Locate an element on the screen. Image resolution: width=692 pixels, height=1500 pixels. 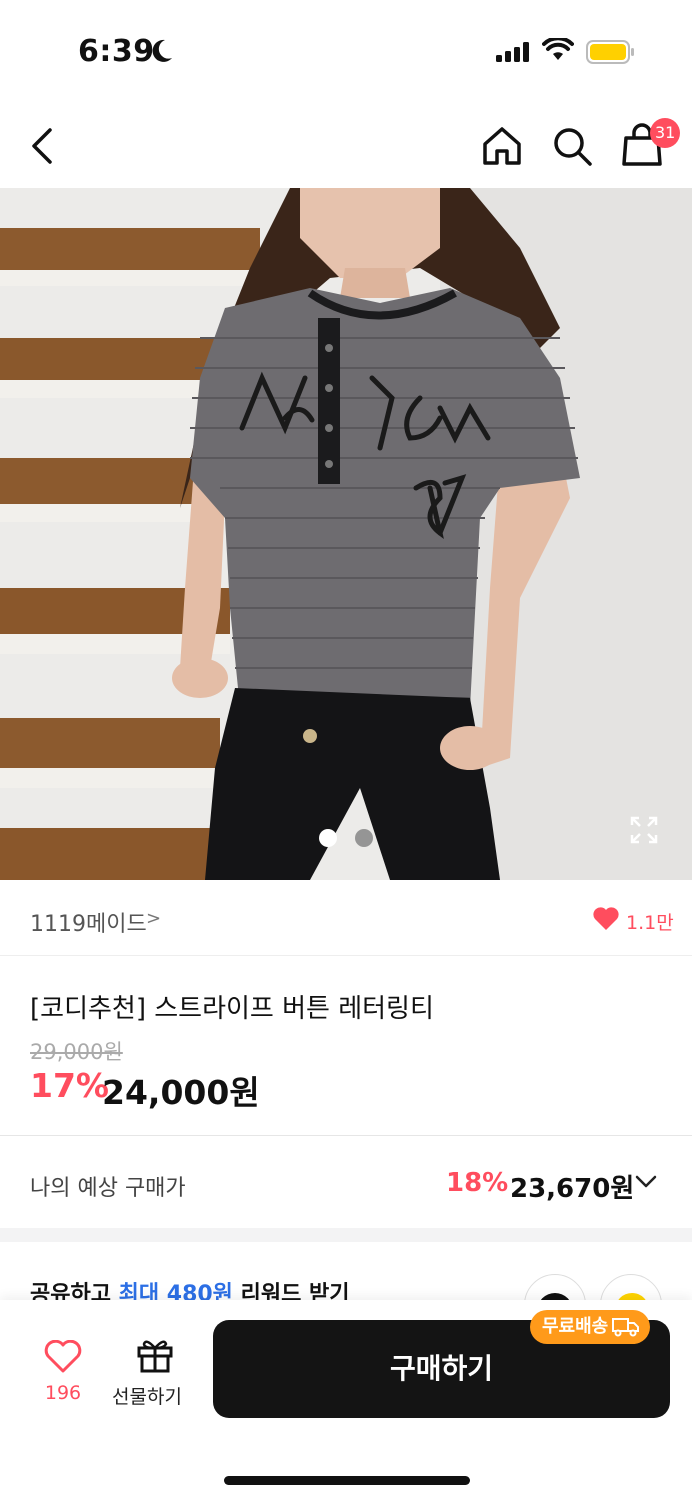
cellular-signal-icon is located at coordinates (512, 52).